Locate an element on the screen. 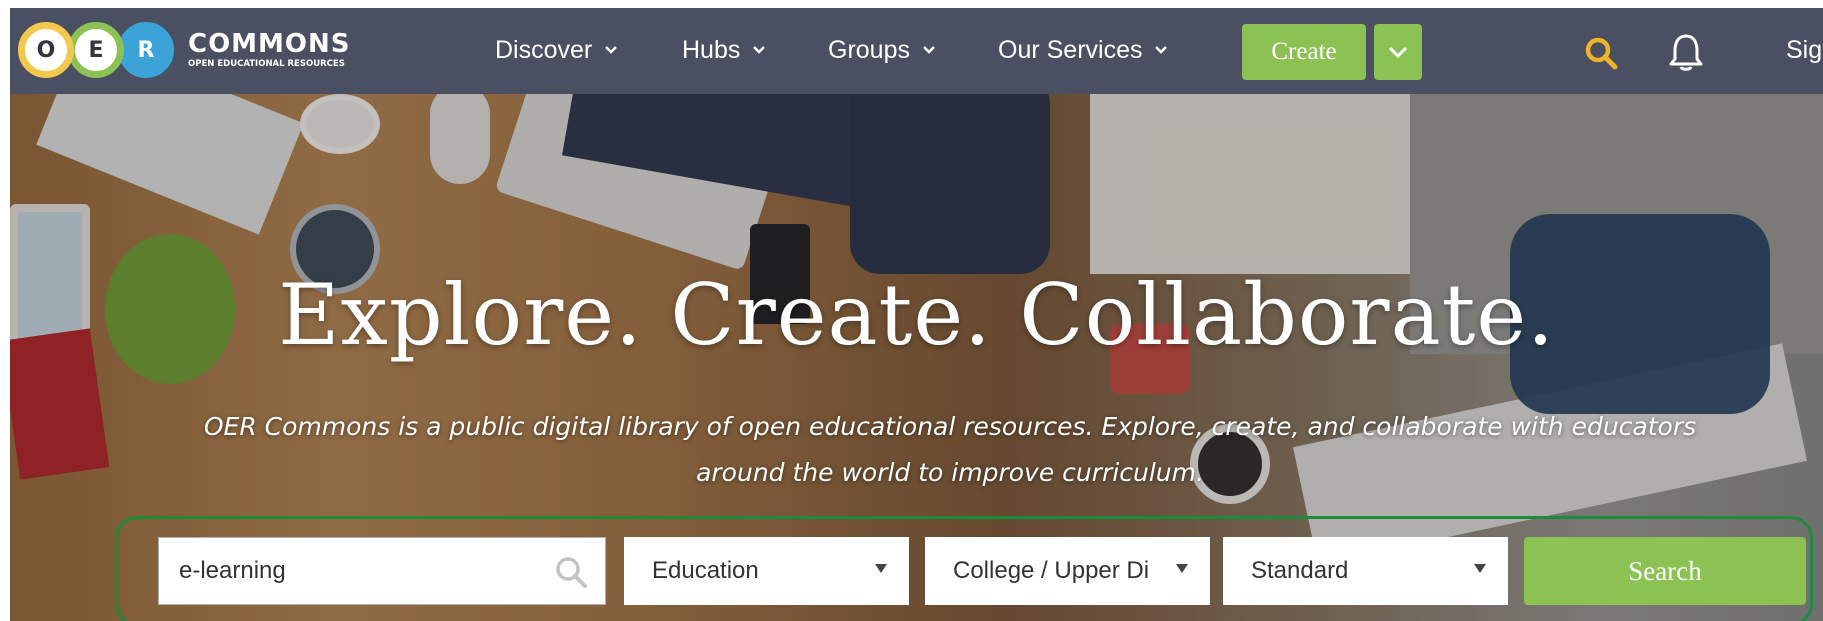  education-level-select: College / Upper Di is located at coordinates (1067, 571).